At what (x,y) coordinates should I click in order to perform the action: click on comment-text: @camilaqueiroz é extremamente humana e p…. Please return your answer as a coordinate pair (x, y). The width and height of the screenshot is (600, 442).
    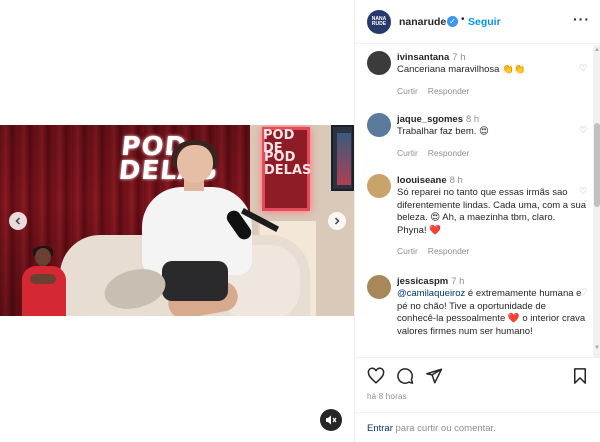
    Looking at the image, I should click on (492, 313).